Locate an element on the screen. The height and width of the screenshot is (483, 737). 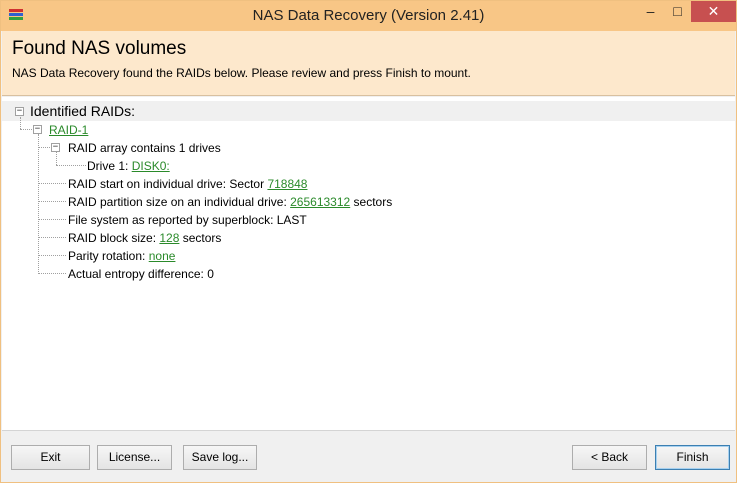
raid-start-label: RAID start on individual drive: Sector is located at coordinates (166, 184).